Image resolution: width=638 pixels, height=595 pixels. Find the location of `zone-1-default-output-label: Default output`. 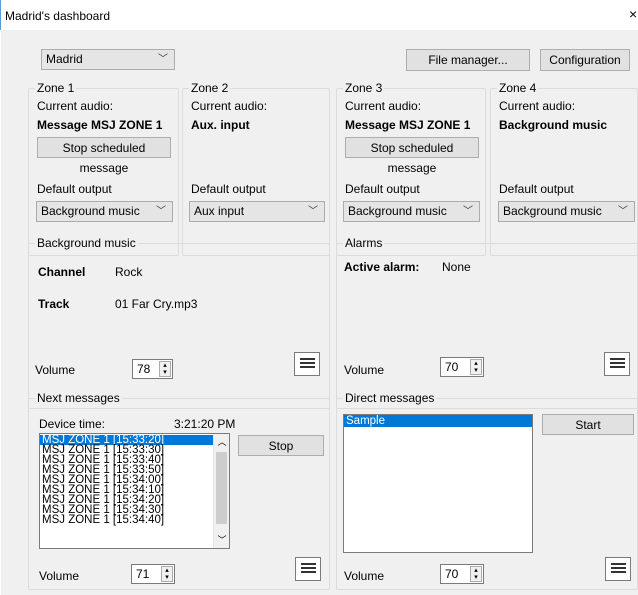

zone-1-default-output-label: Default output is located at coordinates (74, 189).